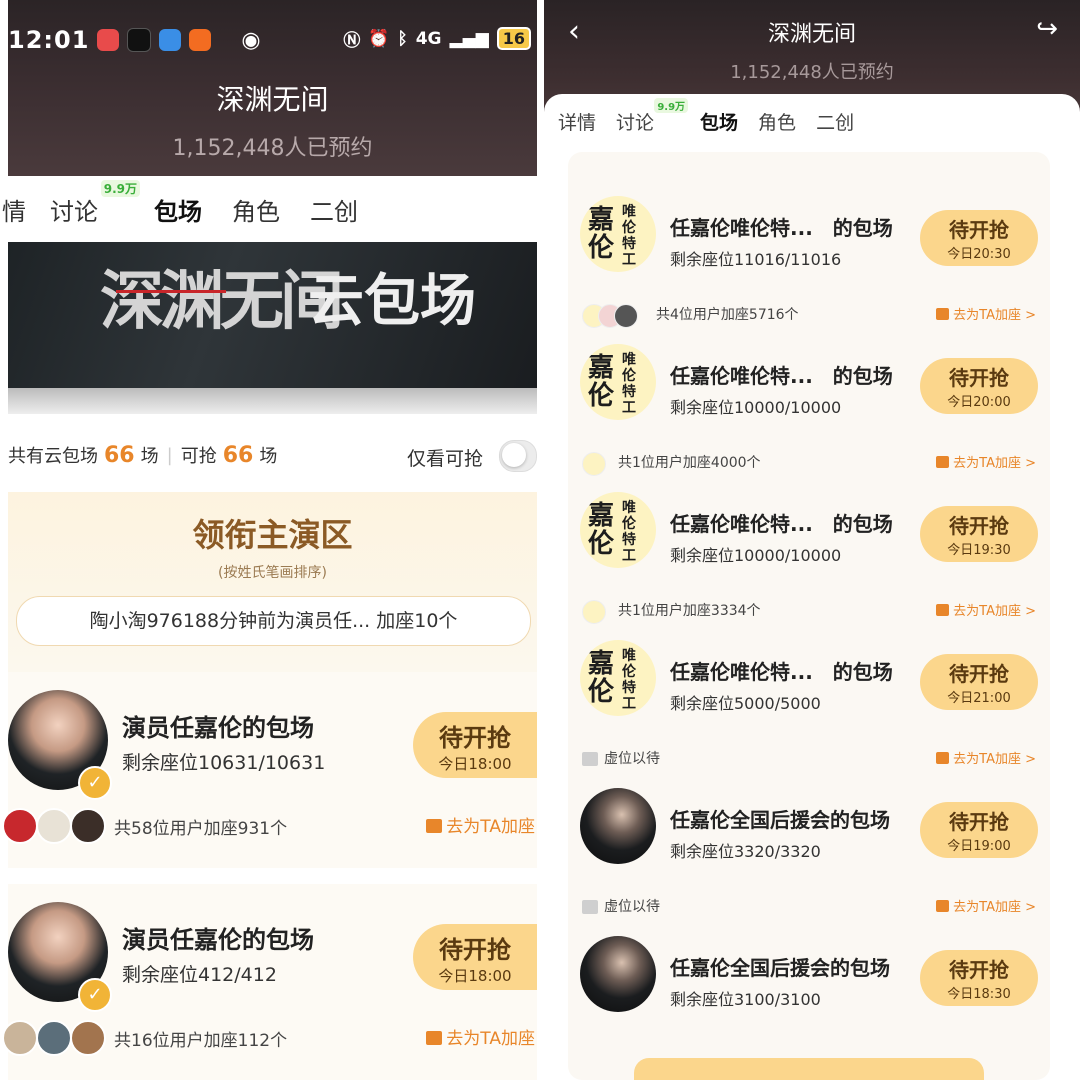  What do you see at coordinates (1047, 29) in the screenshot?
I see `share-icon: ↪` at bounding box center [1047, 29].